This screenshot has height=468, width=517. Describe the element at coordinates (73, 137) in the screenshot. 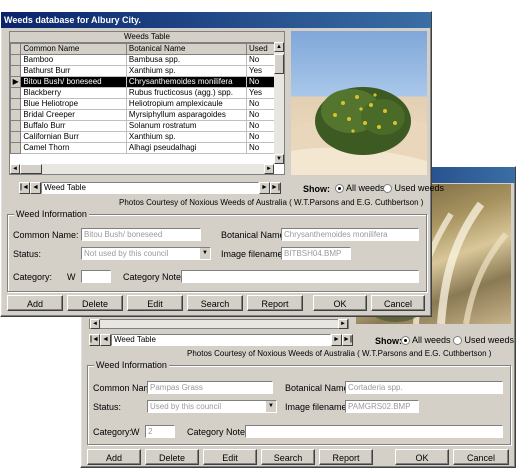

I see `cell-common-name: Californian Burr` at that location.